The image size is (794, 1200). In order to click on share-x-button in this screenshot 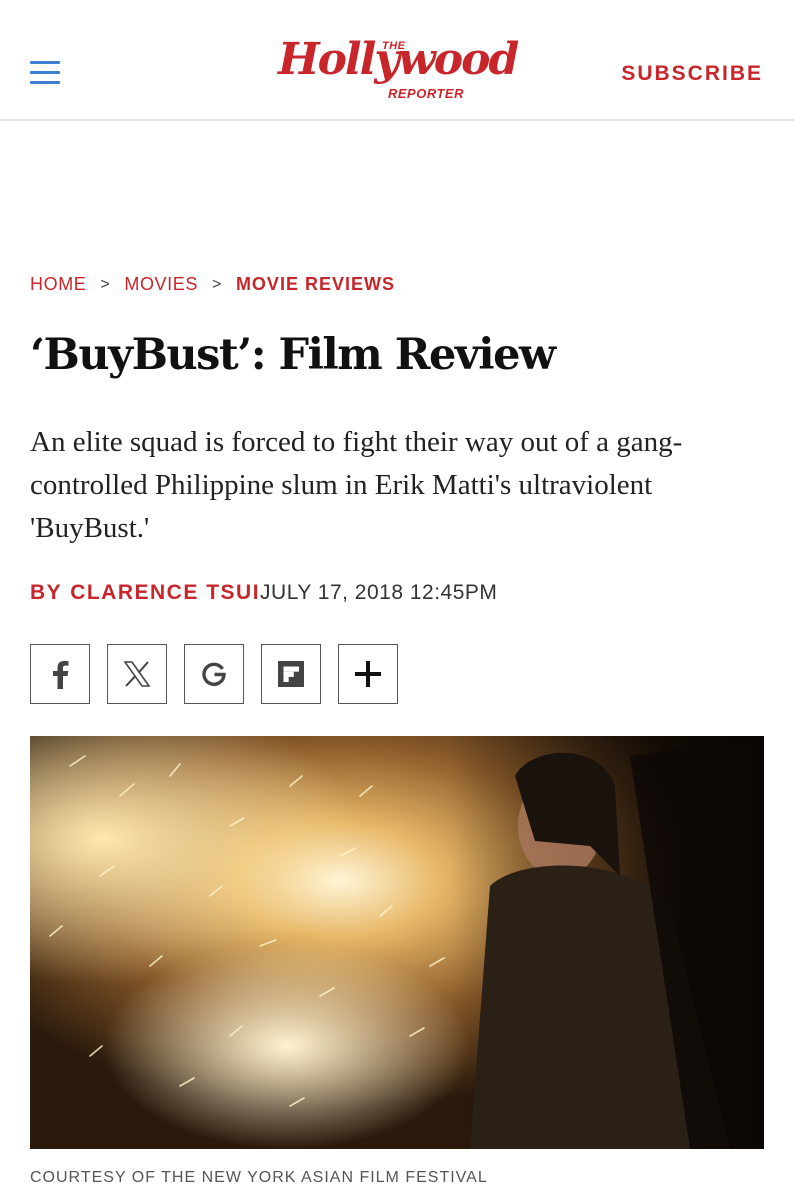, I will do `click(137, 674)`.